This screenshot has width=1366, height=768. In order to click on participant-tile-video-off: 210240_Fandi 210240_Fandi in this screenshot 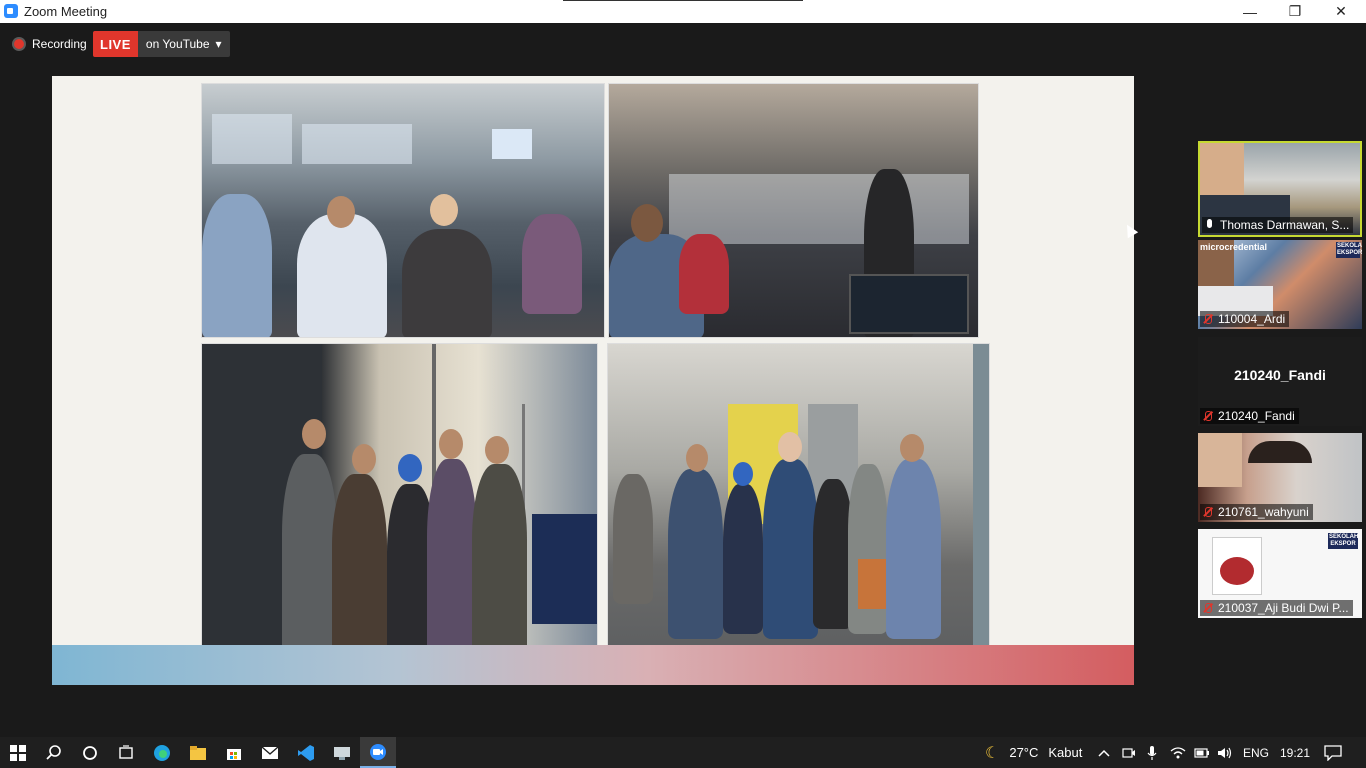, I will do `click(1280, 381)`.